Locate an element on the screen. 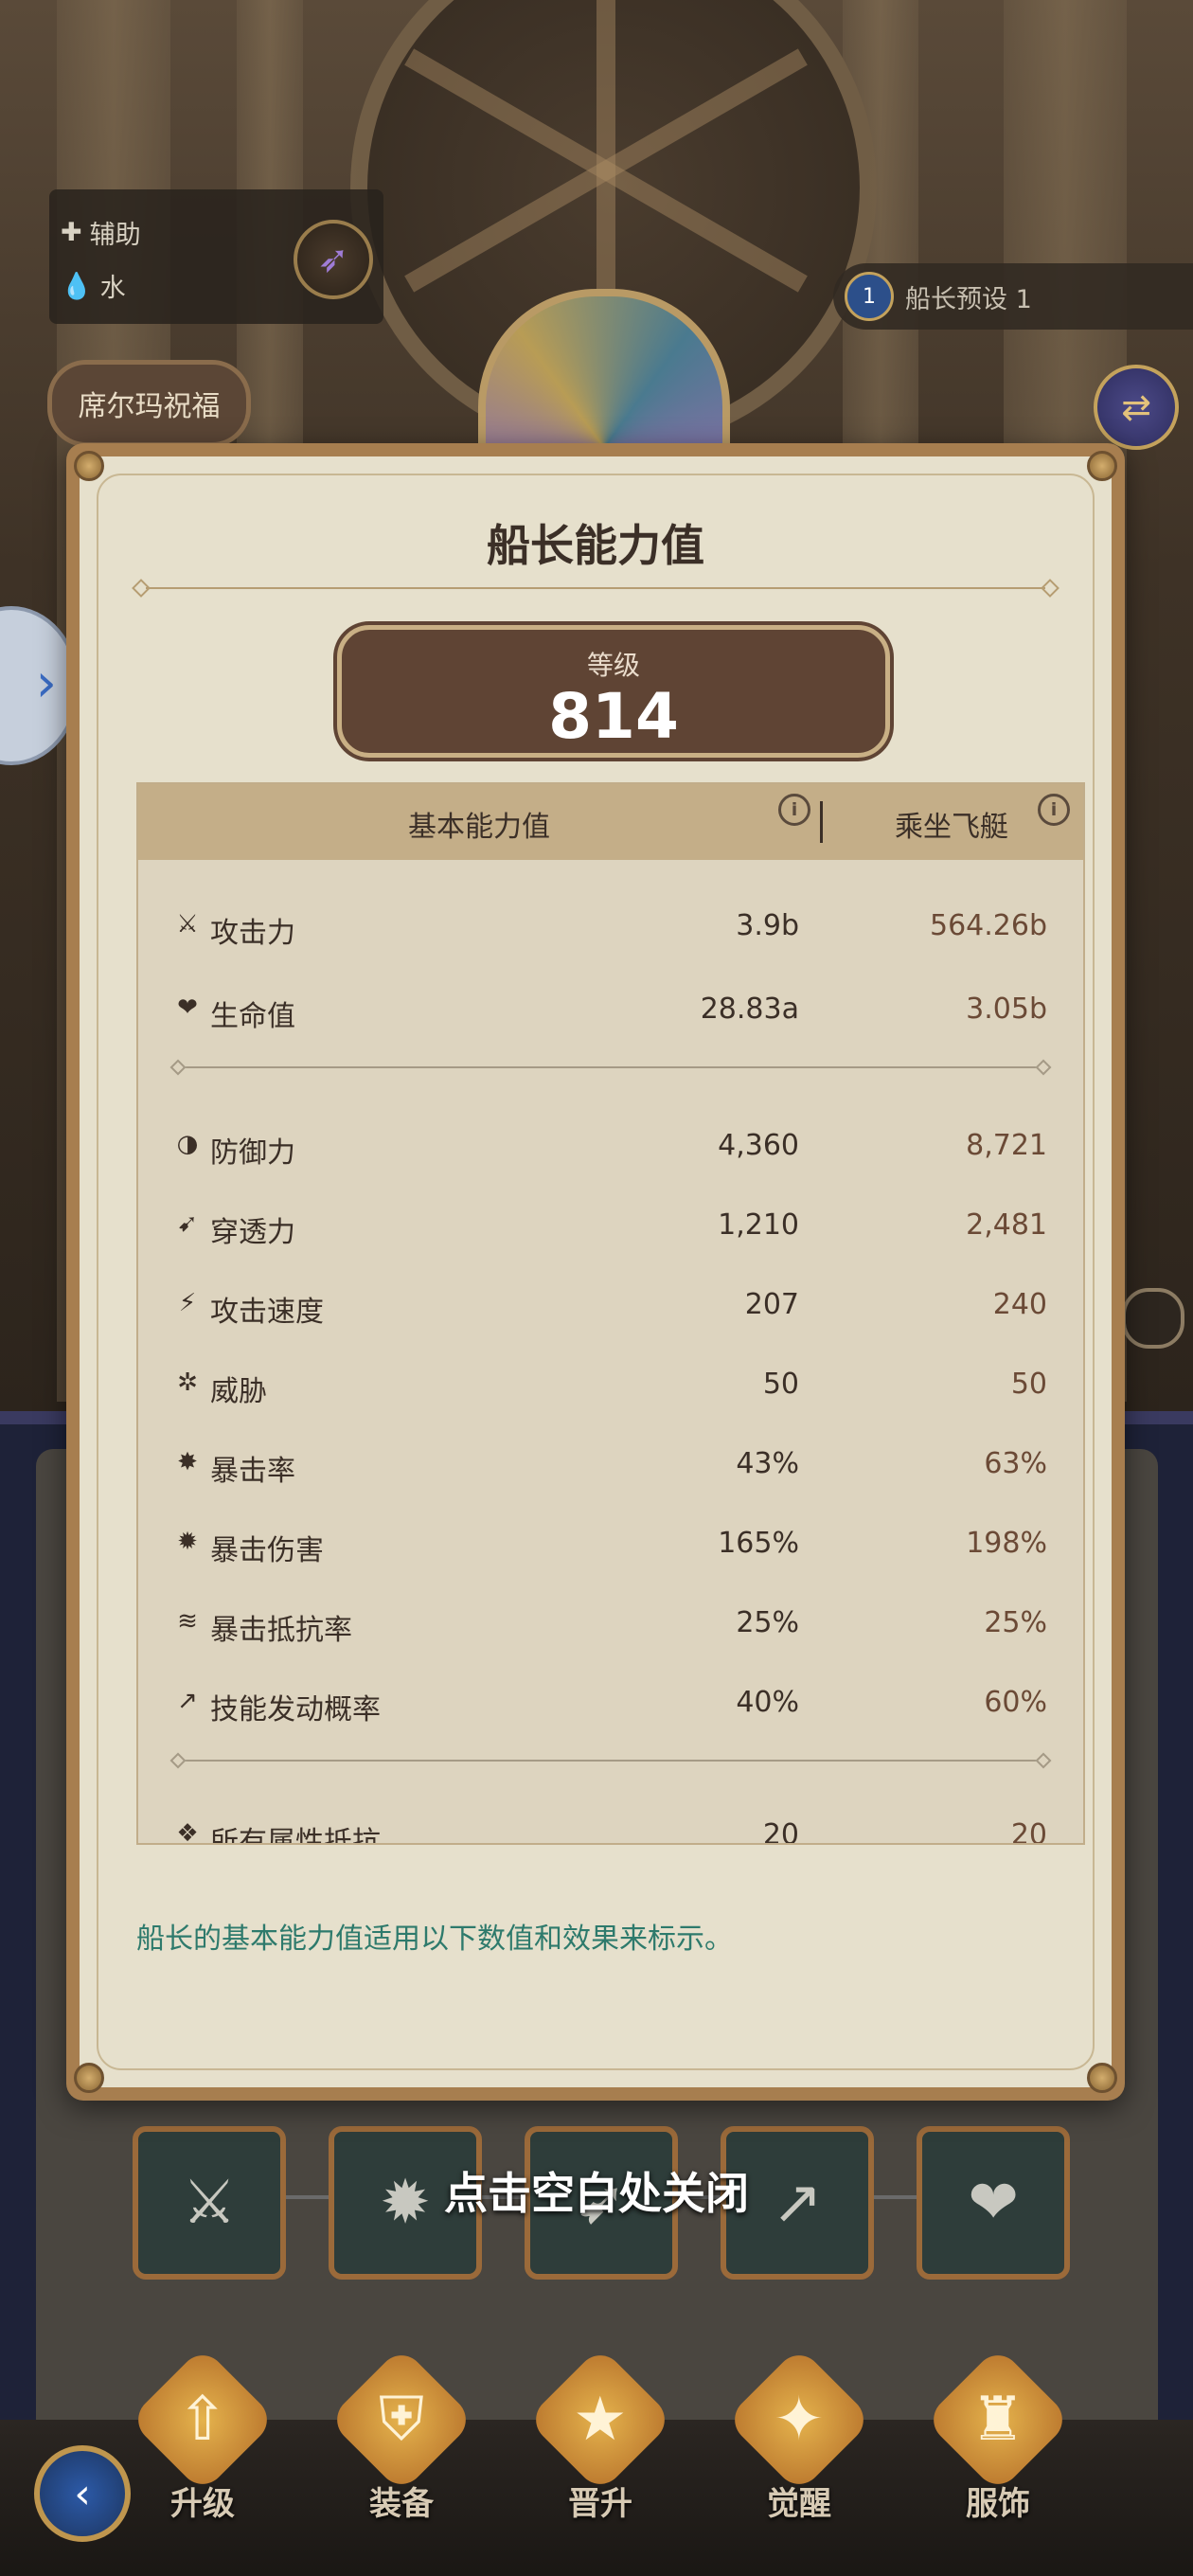 The image size is (1193, 2576). nav-item-3: ✦ 觉醒 is located at coordinates (799, 2451).